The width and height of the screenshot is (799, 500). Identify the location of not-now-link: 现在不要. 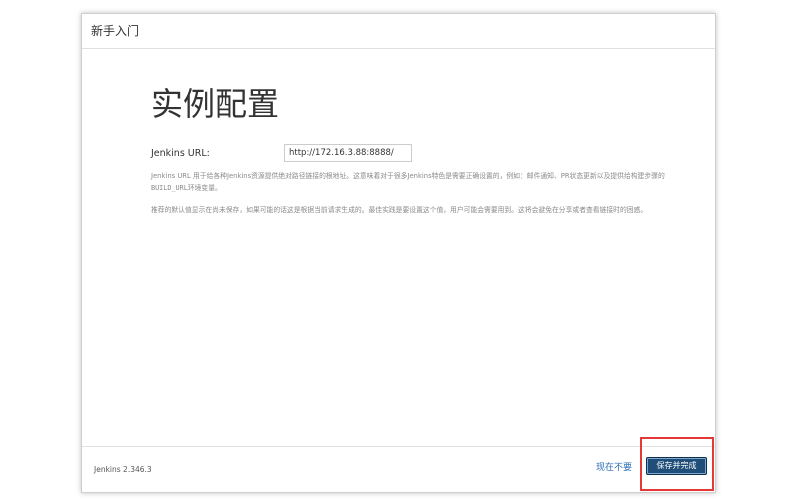
(614, 468).